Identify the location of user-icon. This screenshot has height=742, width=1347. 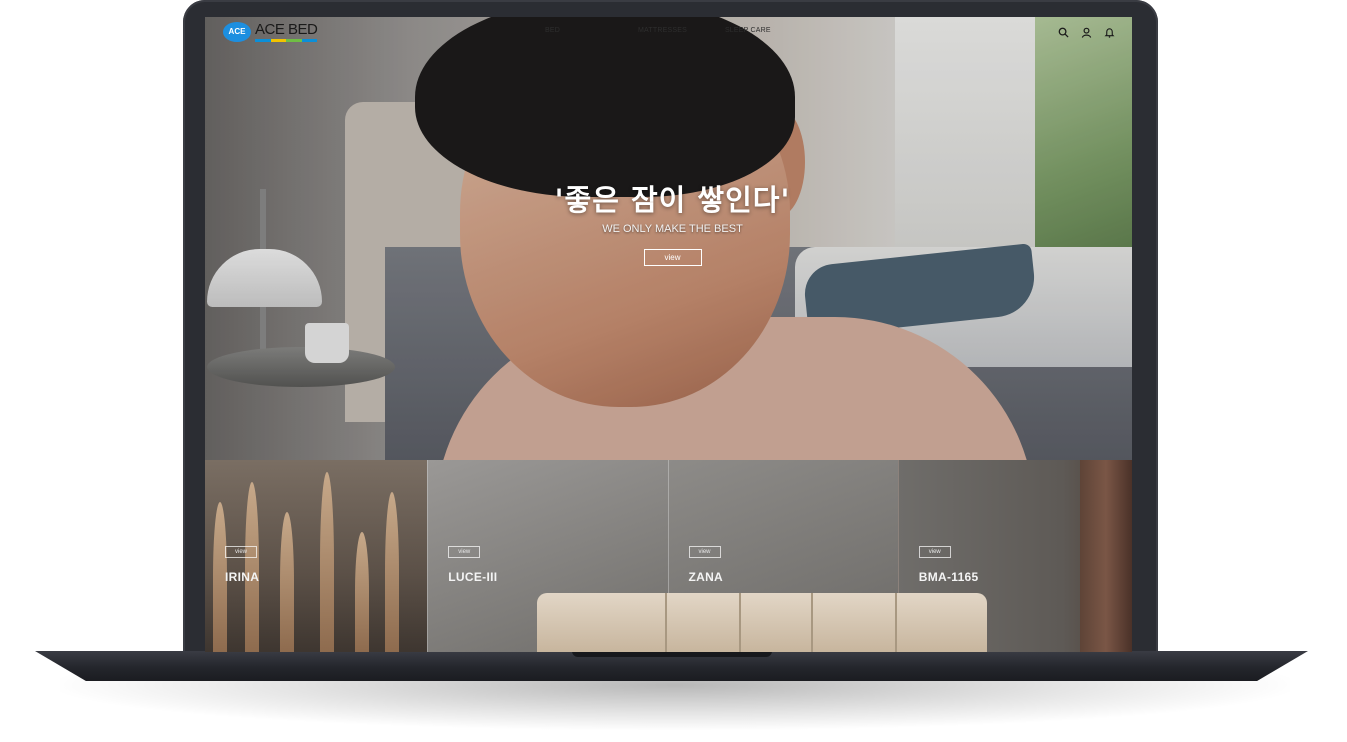
(1086, 32).